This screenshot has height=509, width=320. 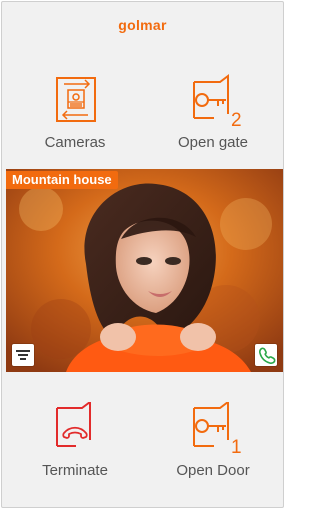 I want to click on terminate-label: Terminate, so click(x=75, y=470).